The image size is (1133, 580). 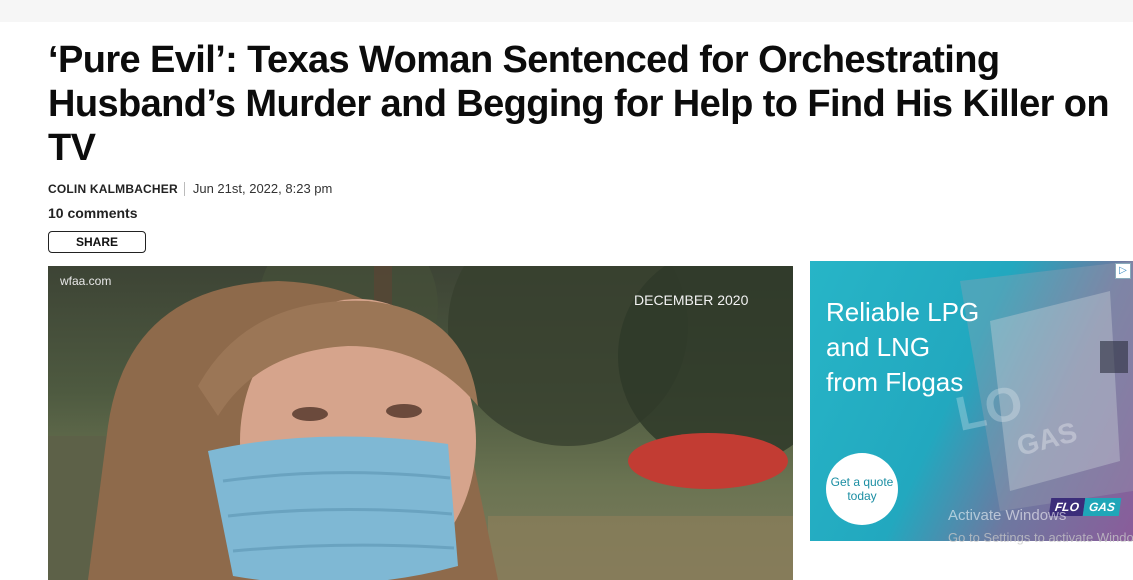 What do you see at coordinates (691, 300) in the screenshot?
I see `video-date-caption: DECEMBER 2020` at bounding box center [691, 300].